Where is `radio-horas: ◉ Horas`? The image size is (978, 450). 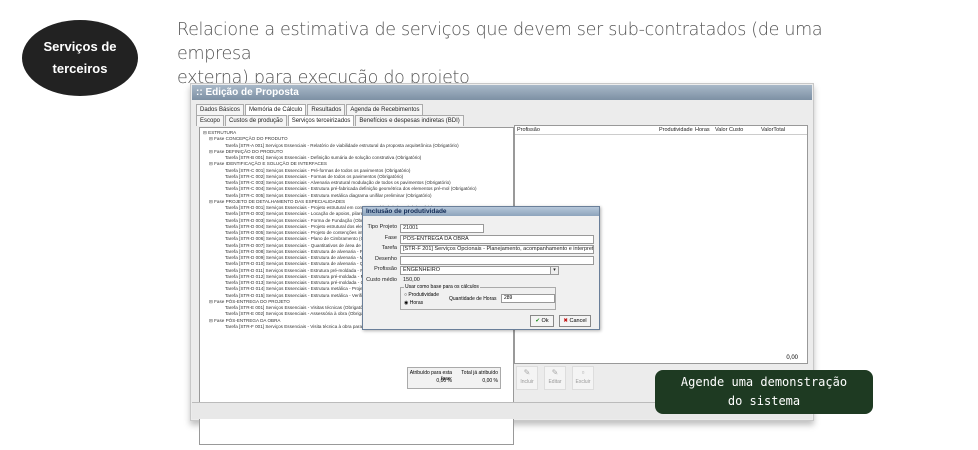
radio-horas: ◉ Horas is located at coordinates (413, 303).